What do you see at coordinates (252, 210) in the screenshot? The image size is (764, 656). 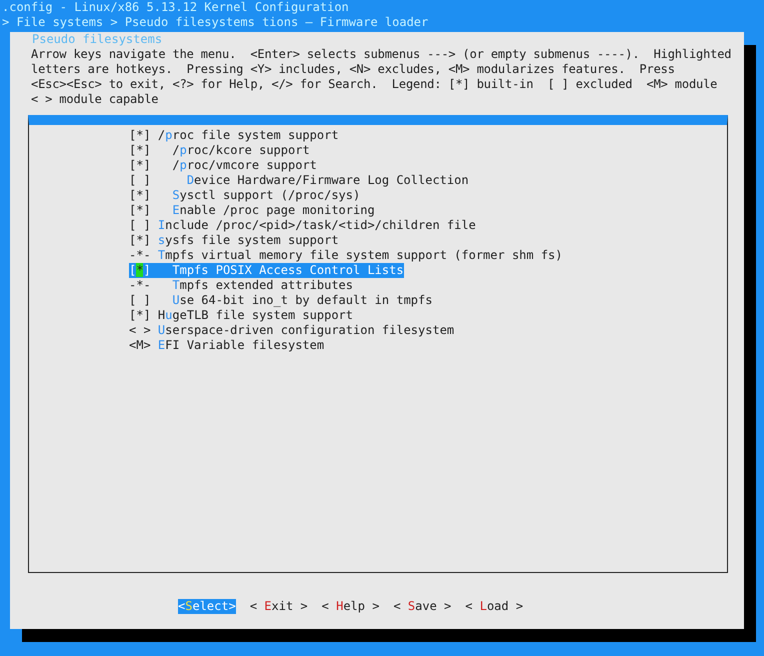 I see `menu-item: [*] Enable /proc page monitoring` at bounding box center [252, 210].